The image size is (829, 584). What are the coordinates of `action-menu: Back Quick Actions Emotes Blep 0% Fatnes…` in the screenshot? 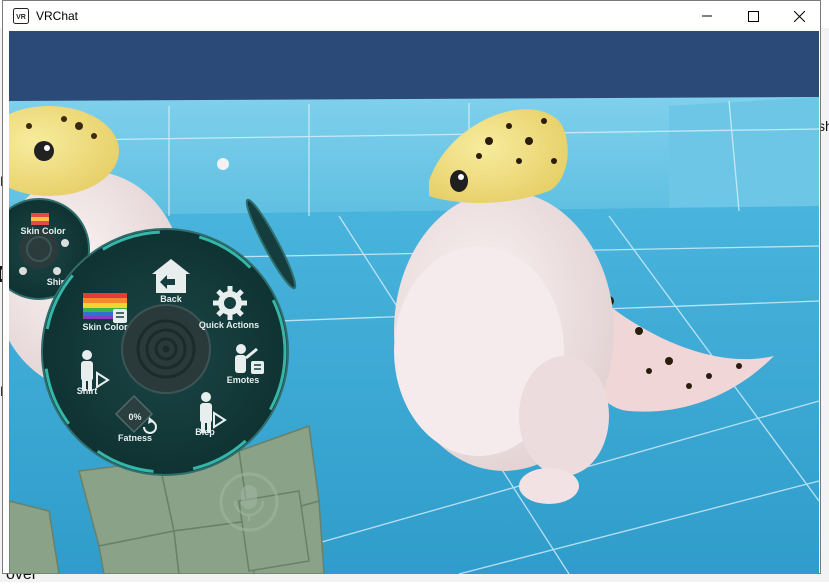 It's located at (165, 352).